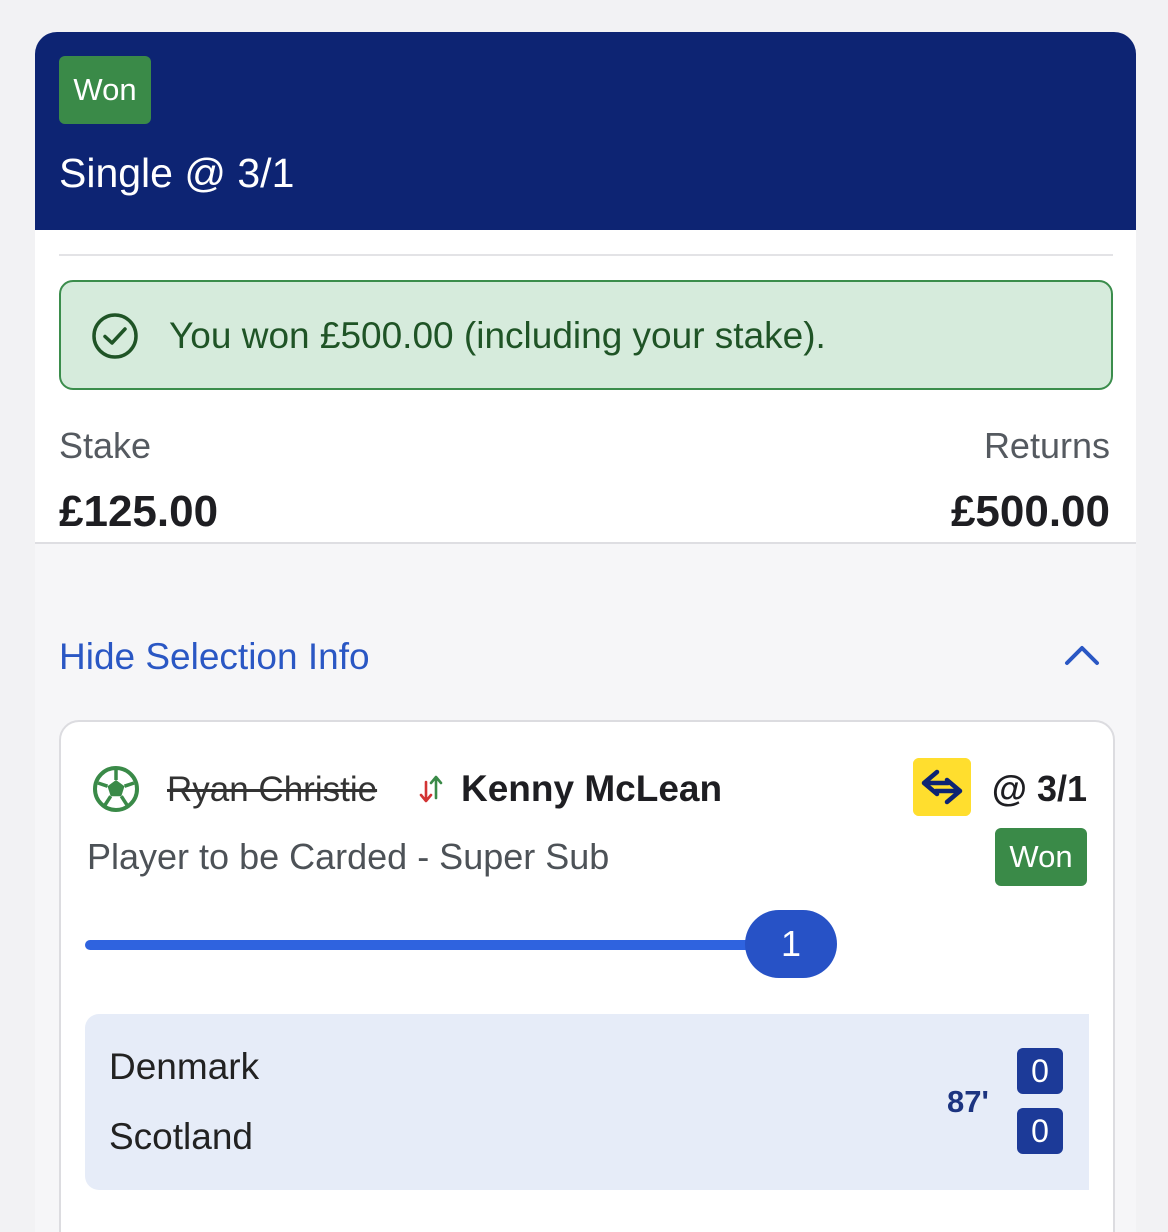 This screenshot has height=1232, width=1168. I want to click on win-message: You won £500.00 (including your stake)., so click(497, 335).